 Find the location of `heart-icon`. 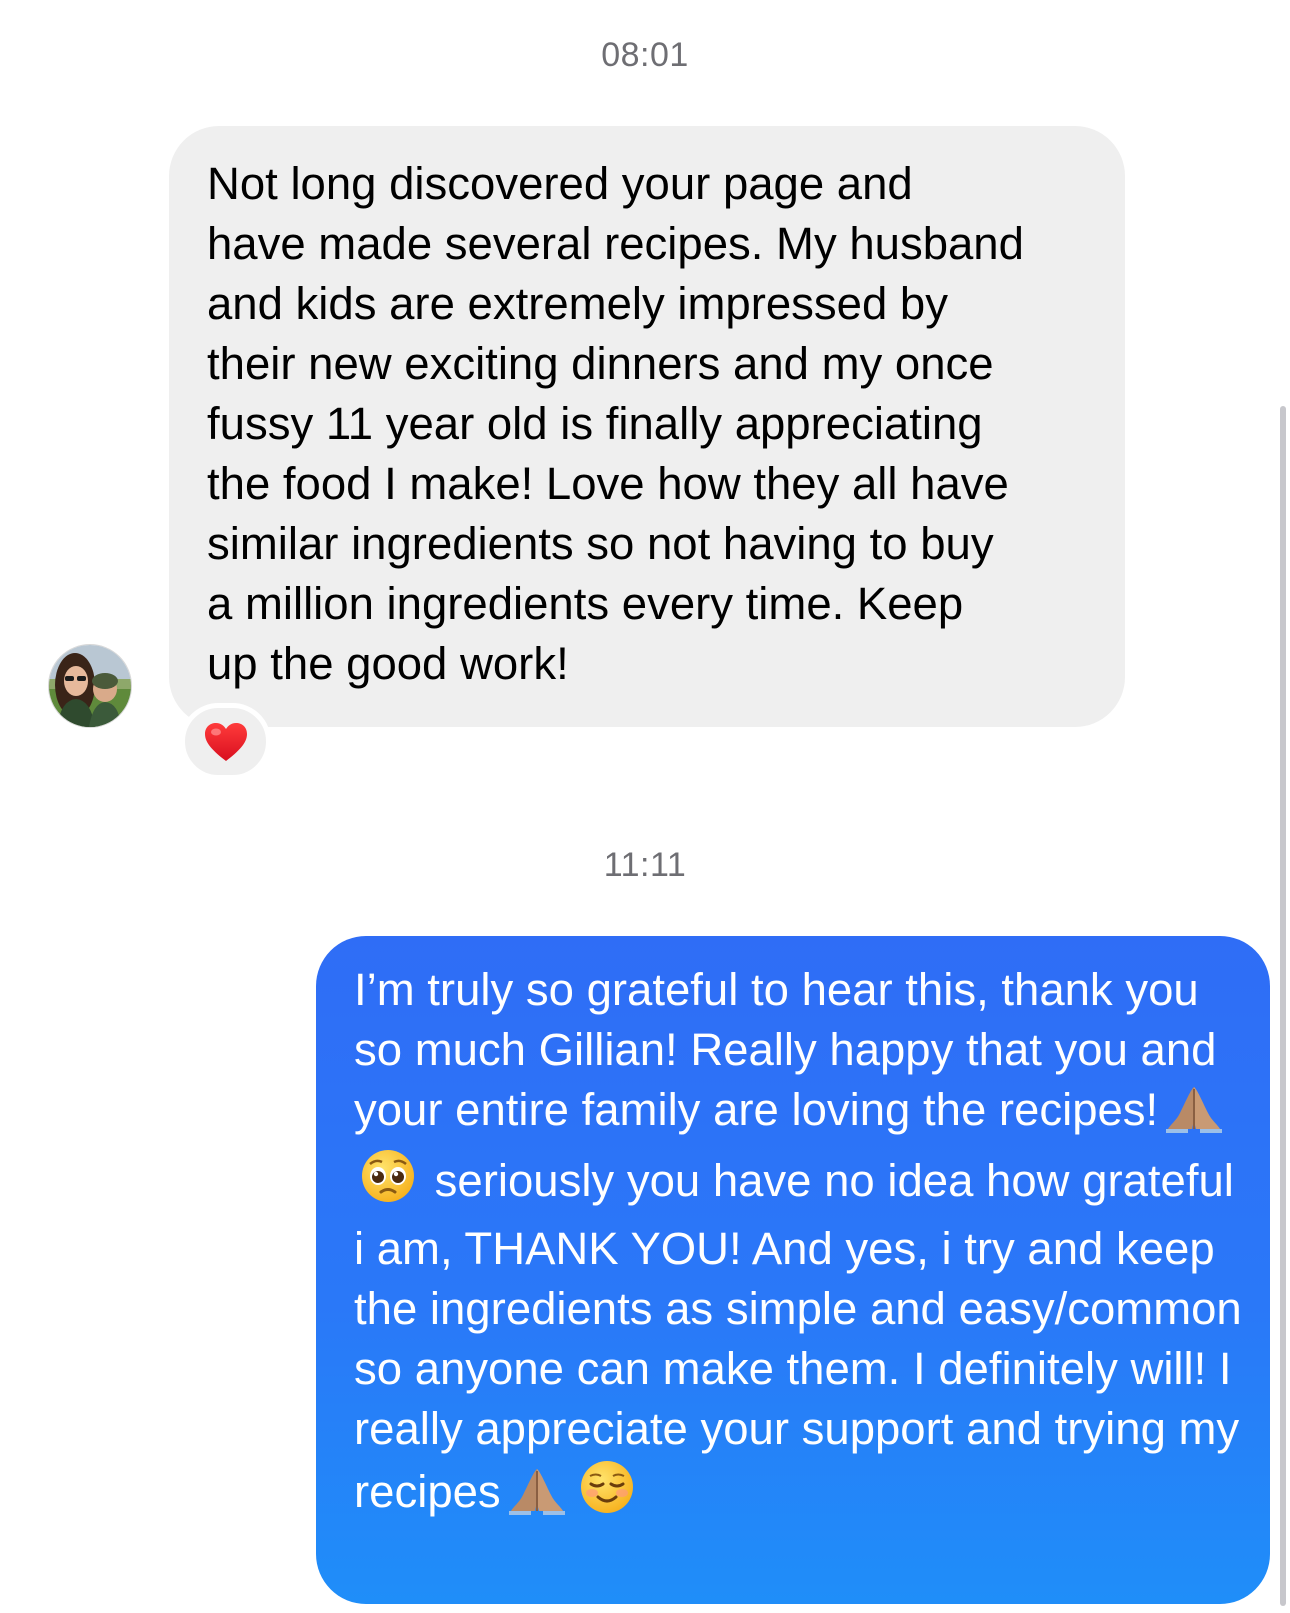

heart-icon is located at coordinates (225, 741).